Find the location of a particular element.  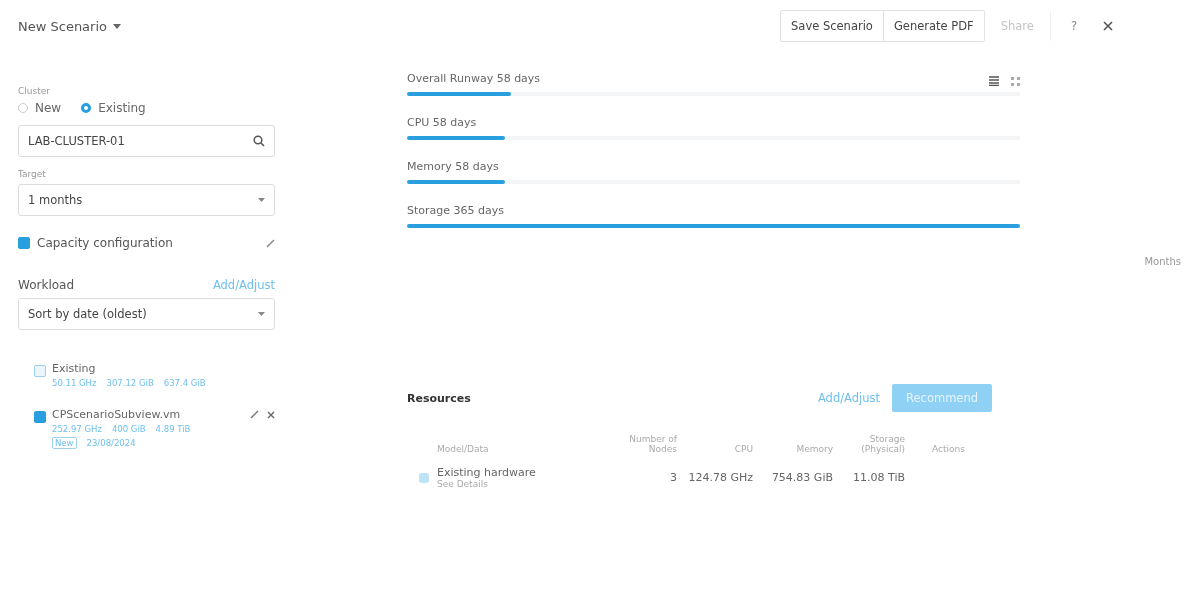

axis-label: Months is located at coordinates (1162, 261).